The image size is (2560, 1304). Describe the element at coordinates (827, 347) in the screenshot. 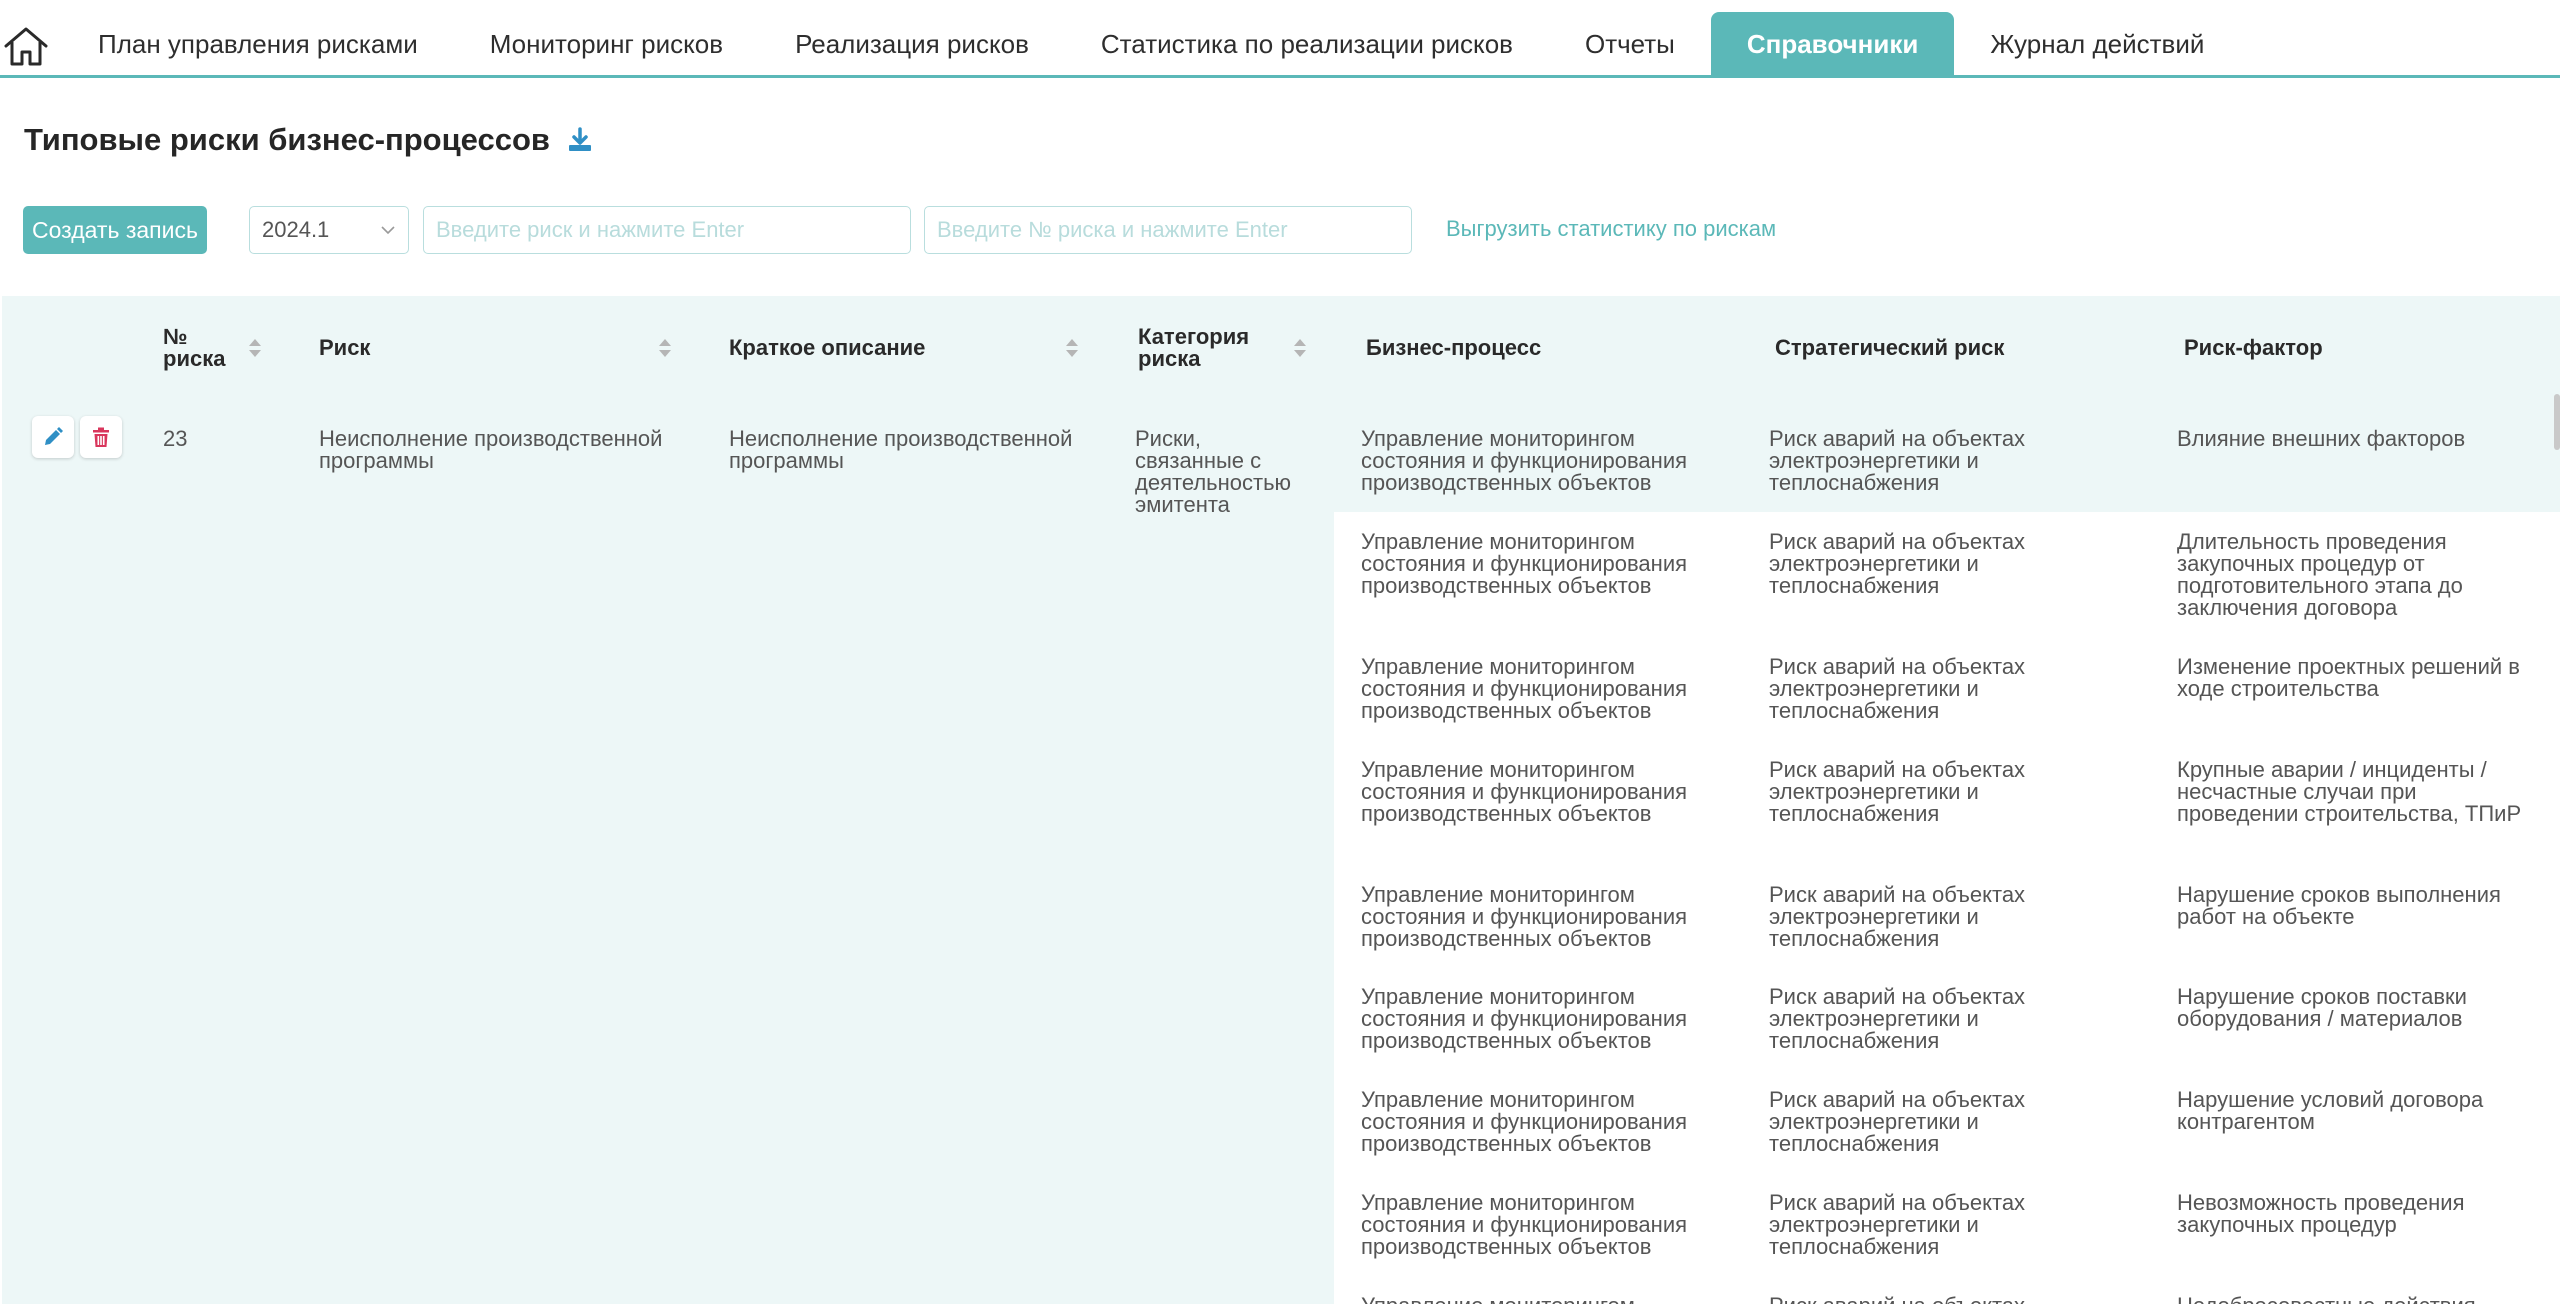

I see `col-header-description-label: Краткое описание` at that location.